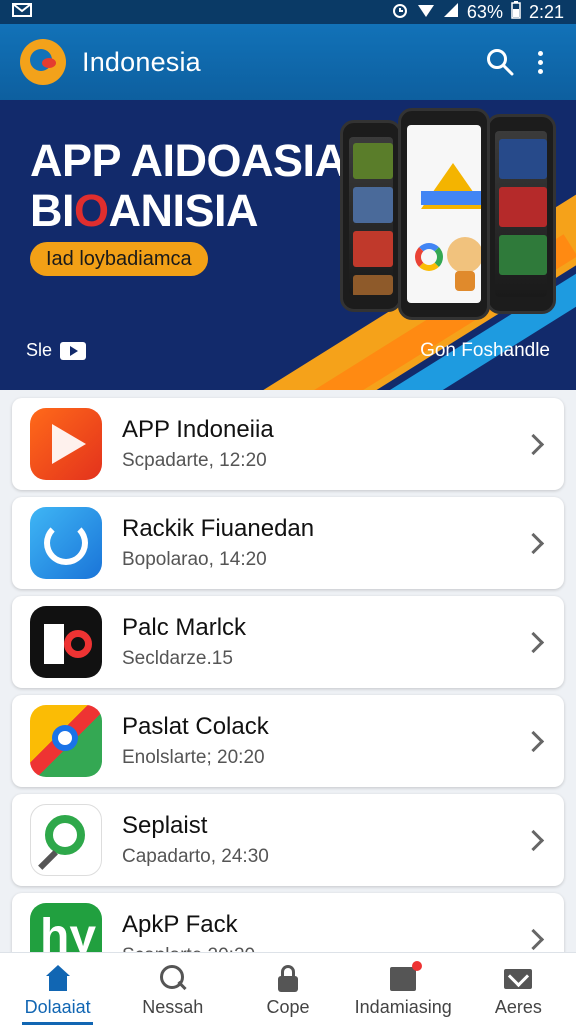 Image resolution: width=576 pixels, height=1025 pixels. I want to click on list-item-subtitle: Enolslarte; 20:20, so click(193, 757).